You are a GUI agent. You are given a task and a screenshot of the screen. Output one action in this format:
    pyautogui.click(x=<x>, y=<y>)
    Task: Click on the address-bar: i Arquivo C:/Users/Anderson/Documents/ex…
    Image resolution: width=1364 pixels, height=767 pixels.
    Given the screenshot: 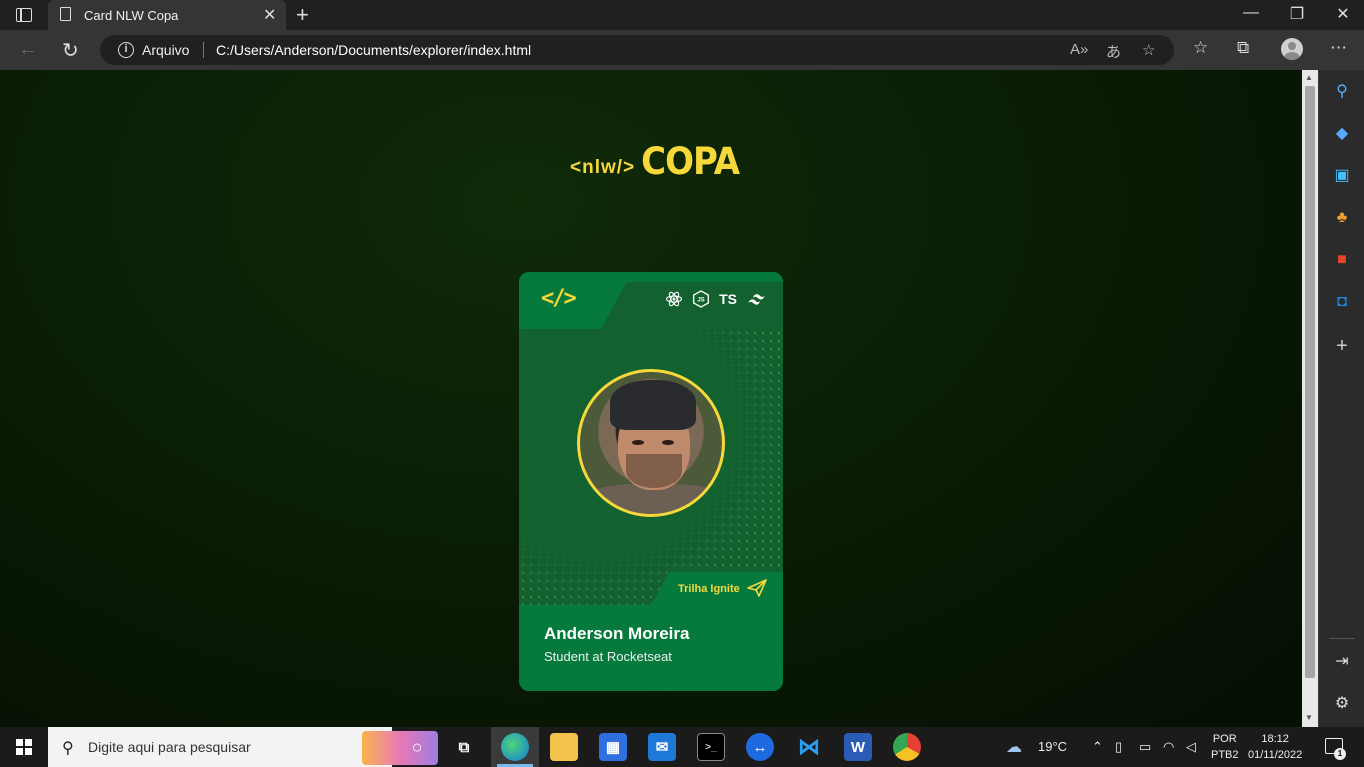 What is the action you would take?
    pyautogui.click(x=637, y=50)
    